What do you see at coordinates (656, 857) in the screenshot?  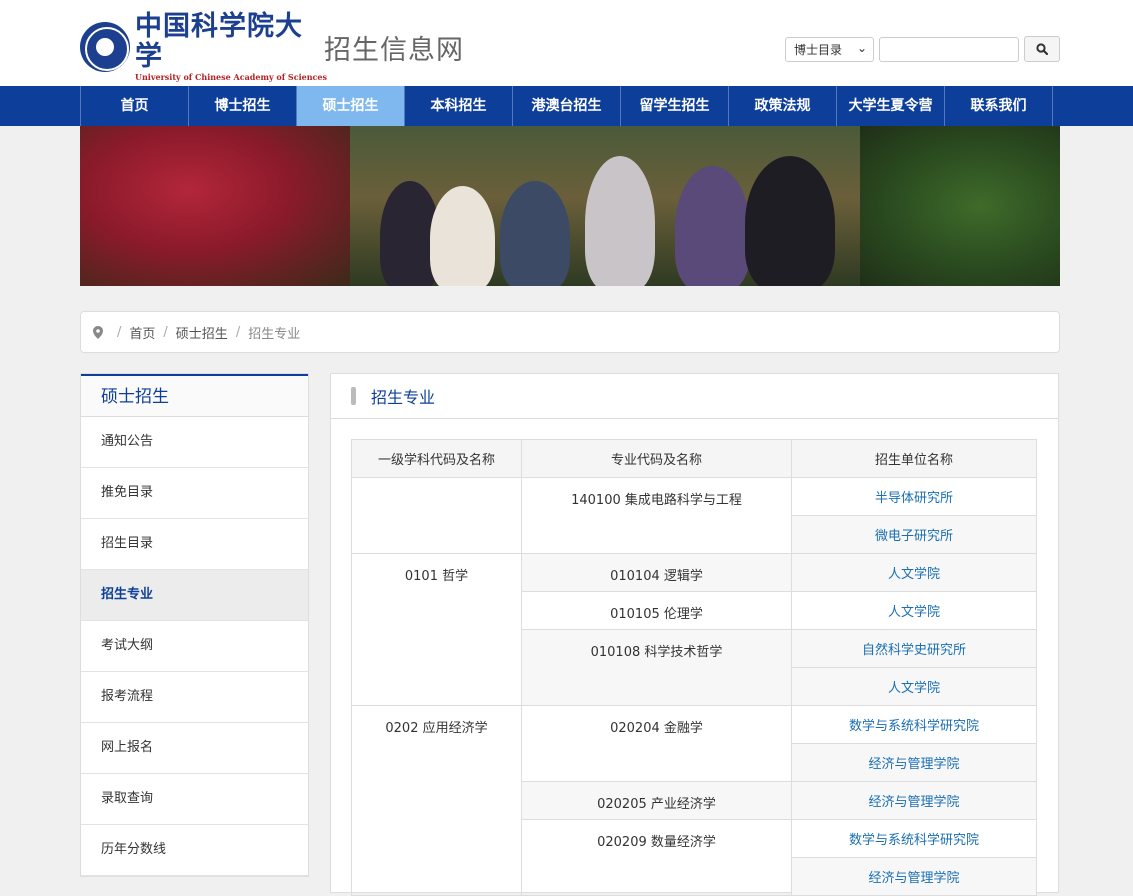 I see `major-cell: 020209 数量经济学` at bounding box center [656, 857].